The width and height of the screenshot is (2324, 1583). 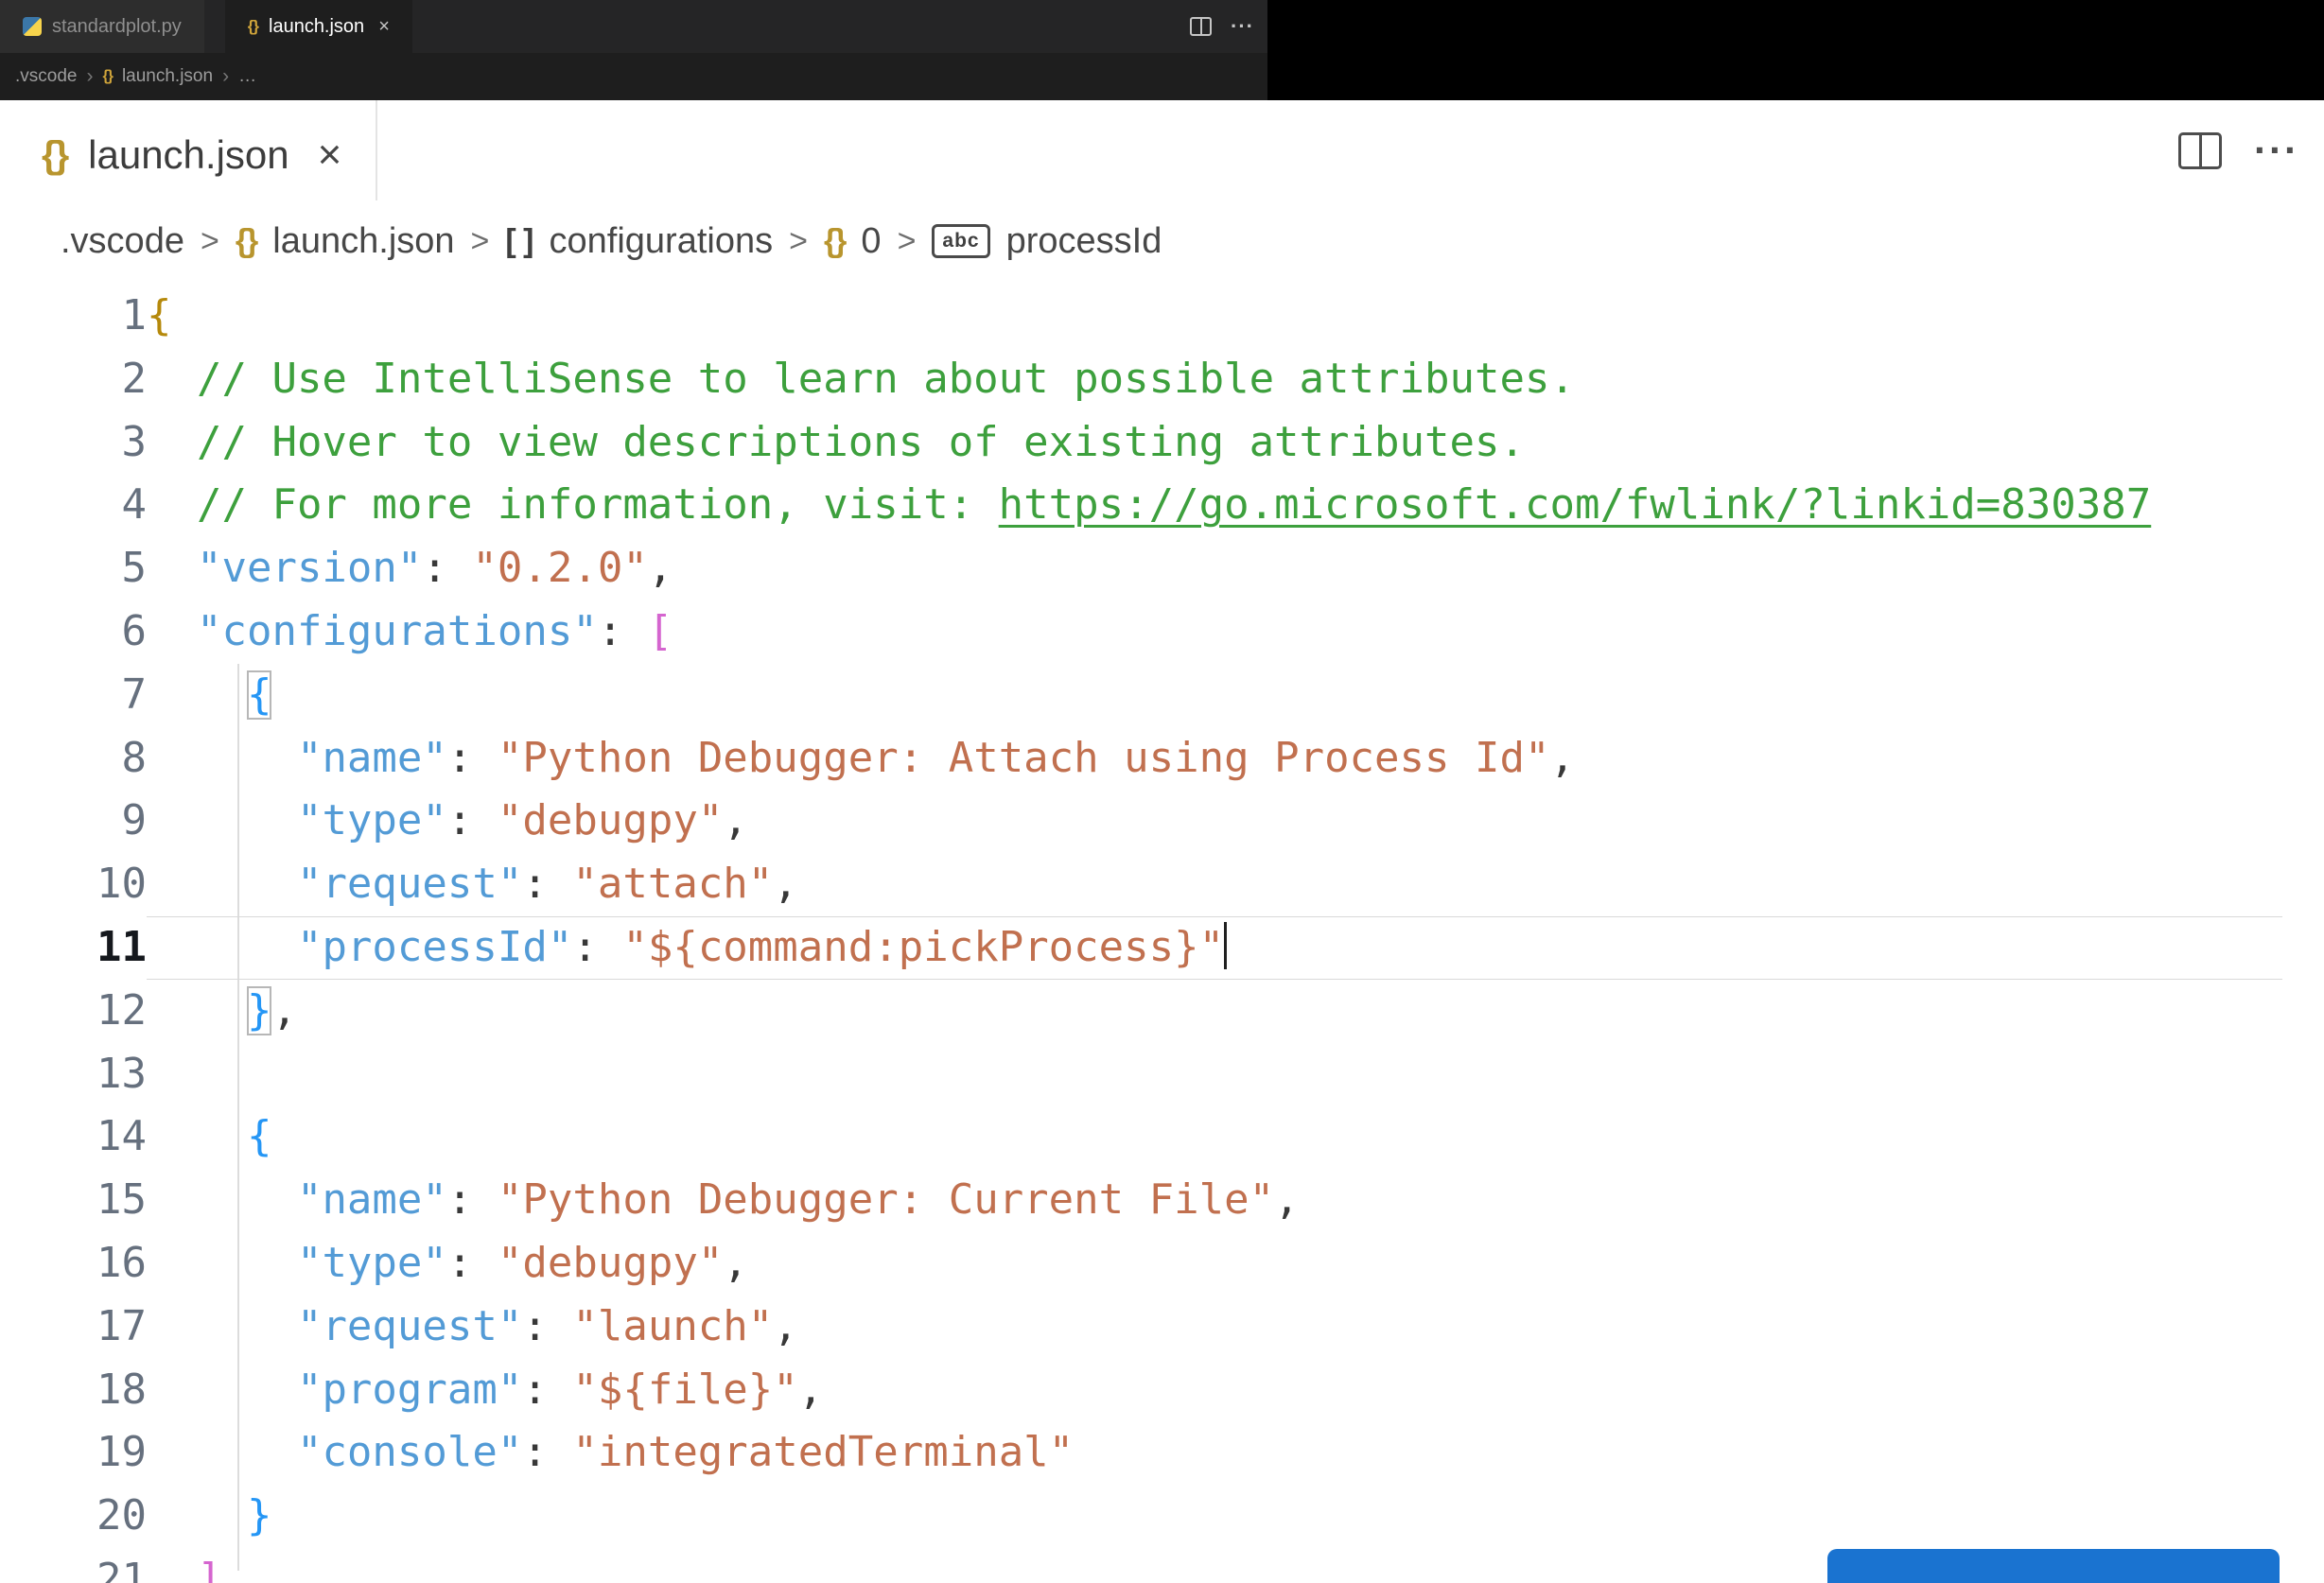 I want to click on code-line: 9 "type": "debugpy",, so click(x=1162, y=821).